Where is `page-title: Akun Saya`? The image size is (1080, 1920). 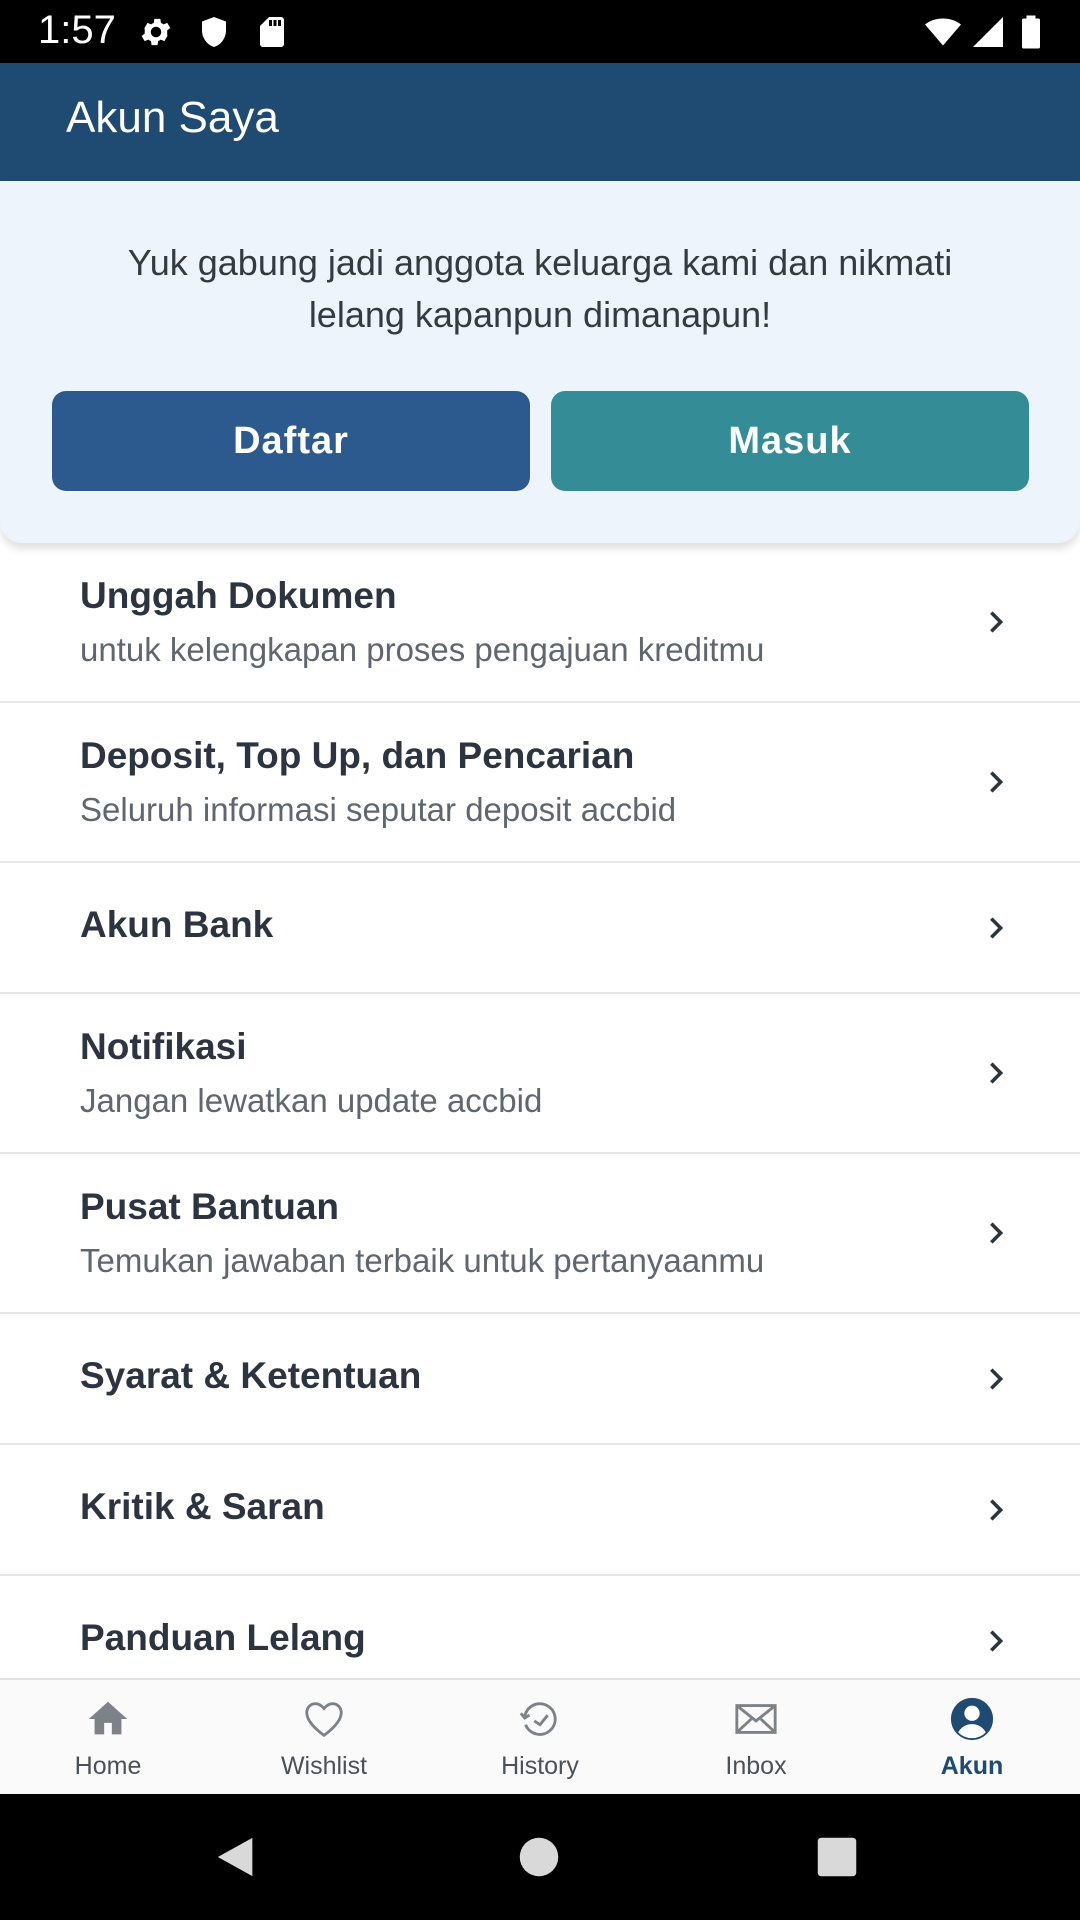 page-title: Akun Saya is located at coordinates (172, 117).